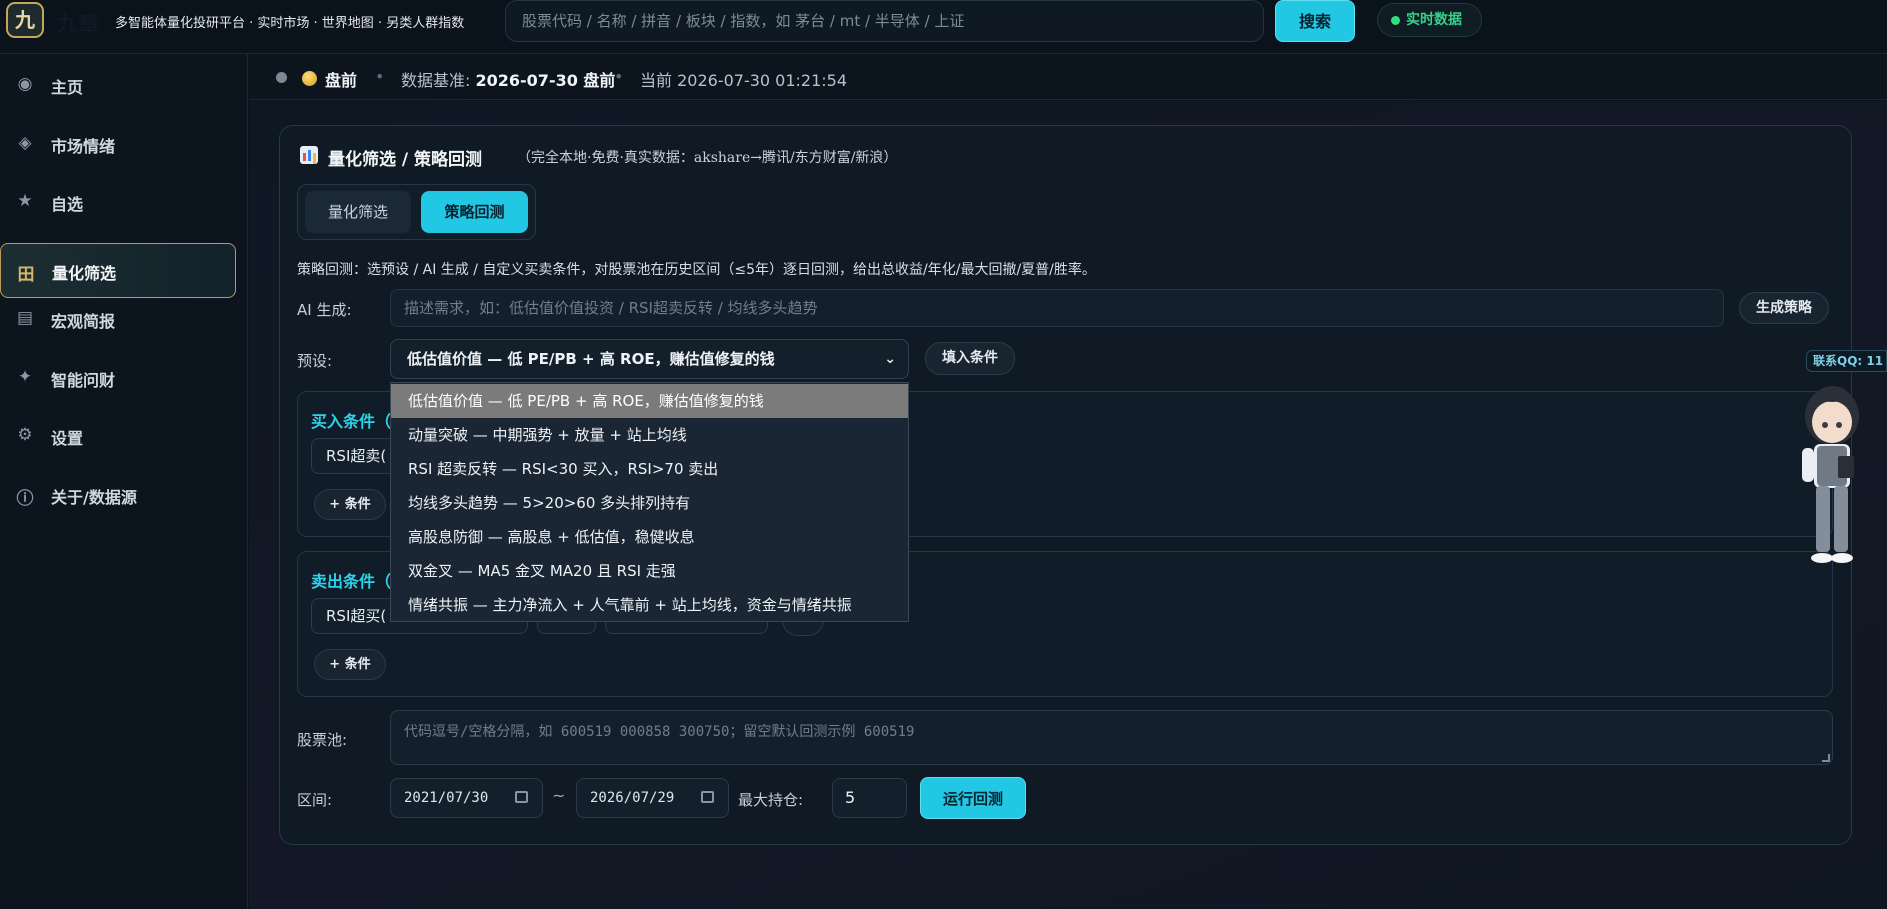 The image size is (1887, 909). What do you see at coordinates (973, 798) in the screenshot?
I see `run-backtest-button: 运行回测` at bounding box center [973, 798].